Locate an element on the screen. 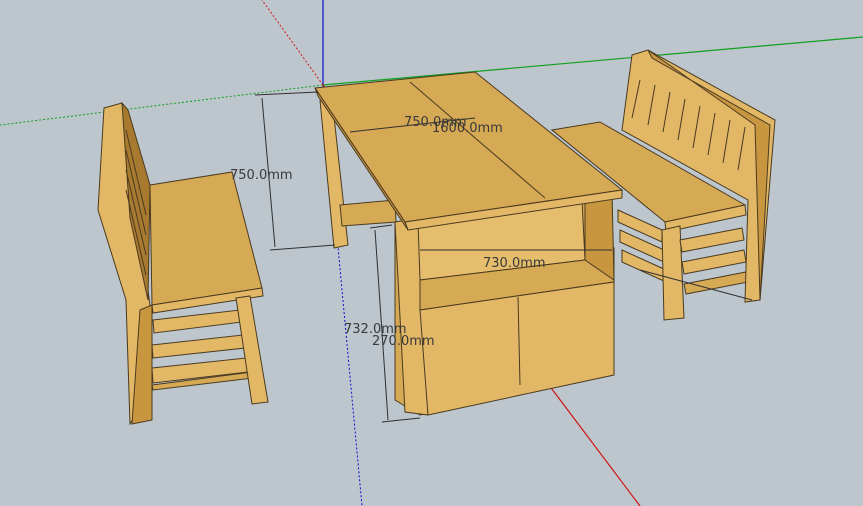 This screenshot has height=506, width=863. dimension-table-height: 750.0mm is located at coordinates (261, 175).